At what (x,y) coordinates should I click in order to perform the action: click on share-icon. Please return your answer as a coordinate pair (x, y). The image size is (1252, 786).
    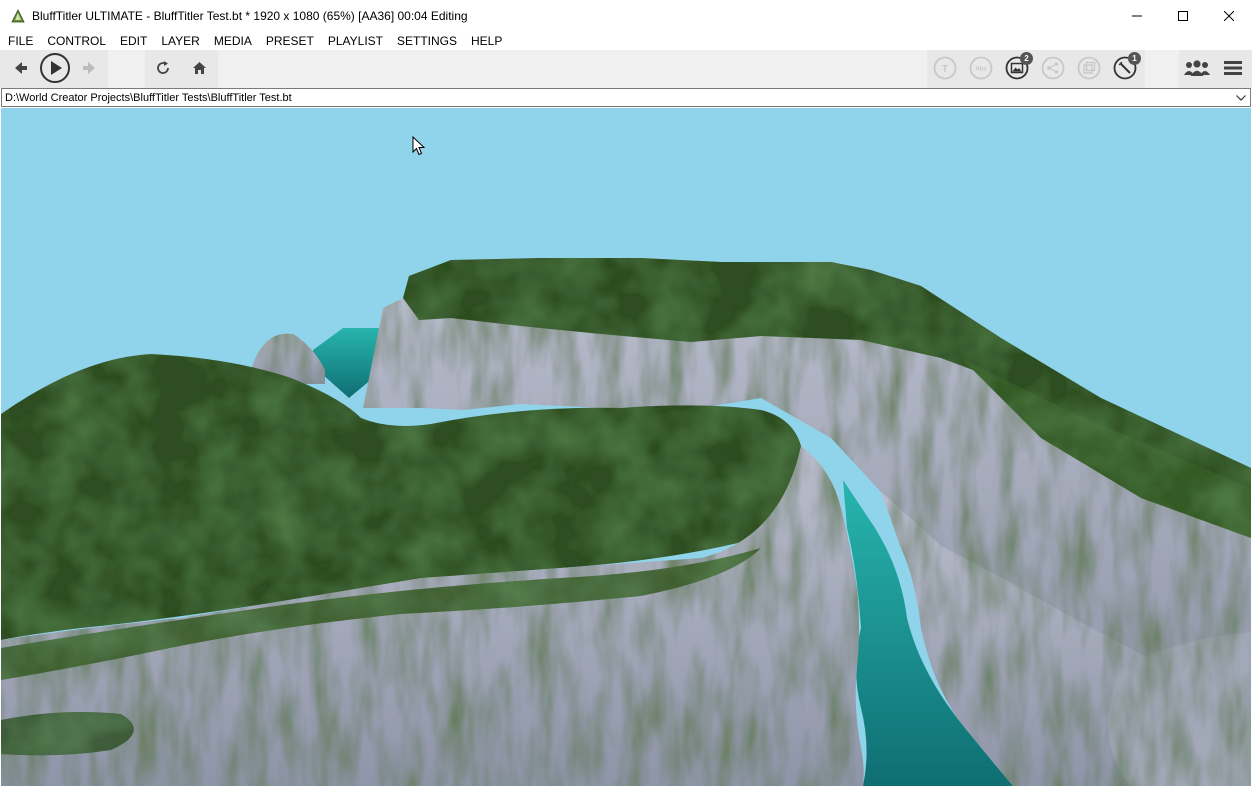
    Looking at the image, I should click on (1053, 69).